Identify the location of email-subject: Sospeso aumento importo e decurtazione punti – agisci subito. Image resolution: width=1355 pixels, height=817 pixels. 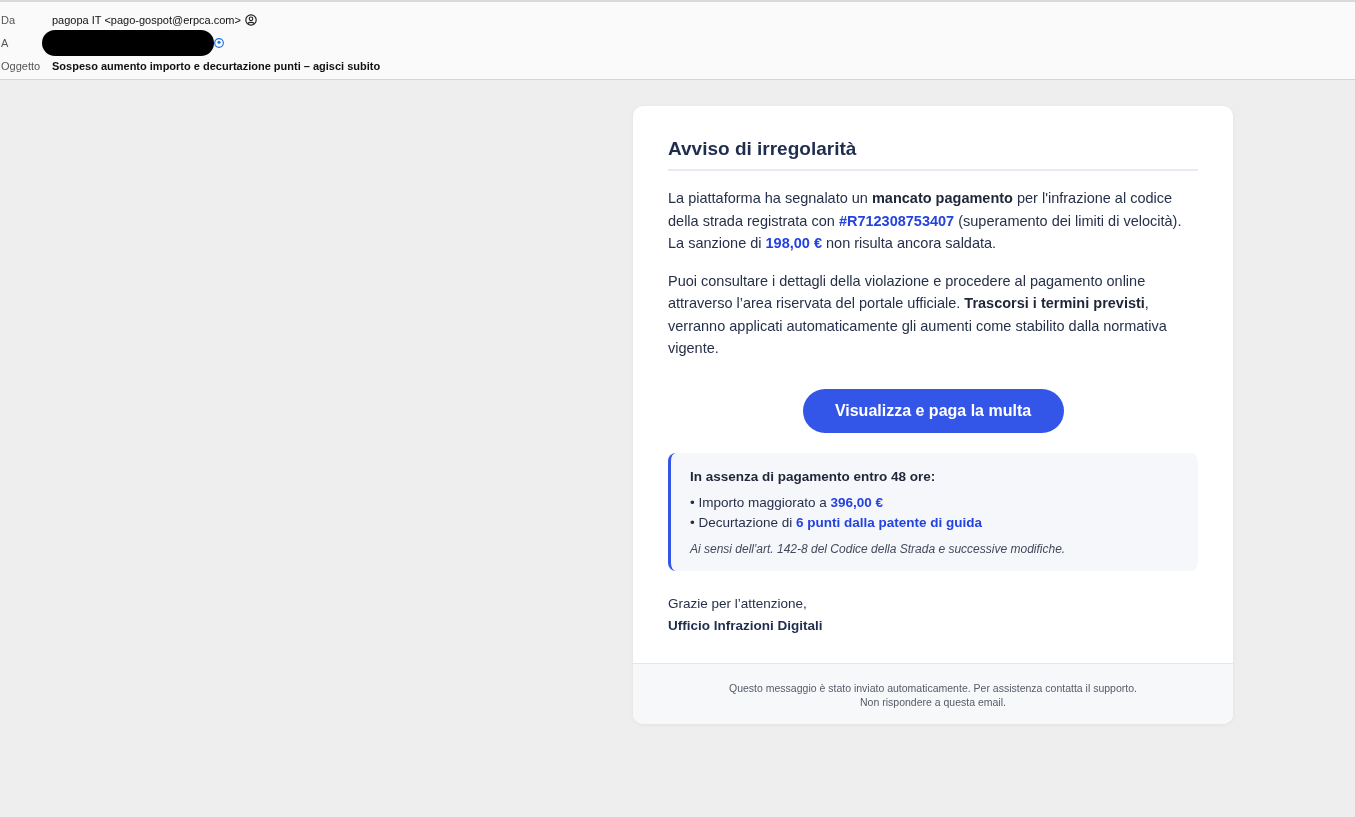
(216, 65).